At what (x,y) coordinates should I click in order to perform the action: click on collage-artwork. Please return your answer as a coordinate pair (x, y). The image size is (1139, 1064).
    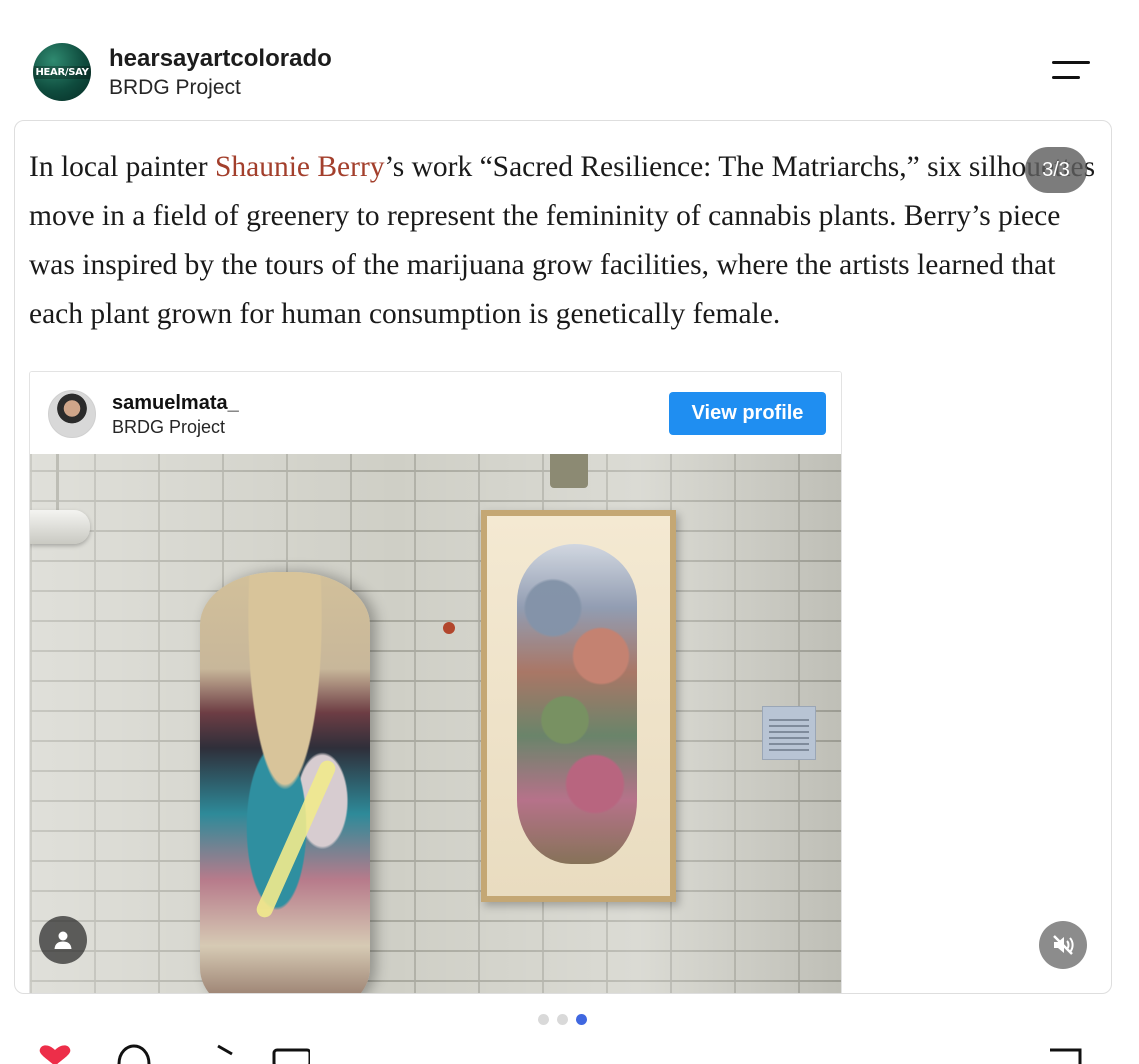
    Looking at the image, I should click on (577, 704).